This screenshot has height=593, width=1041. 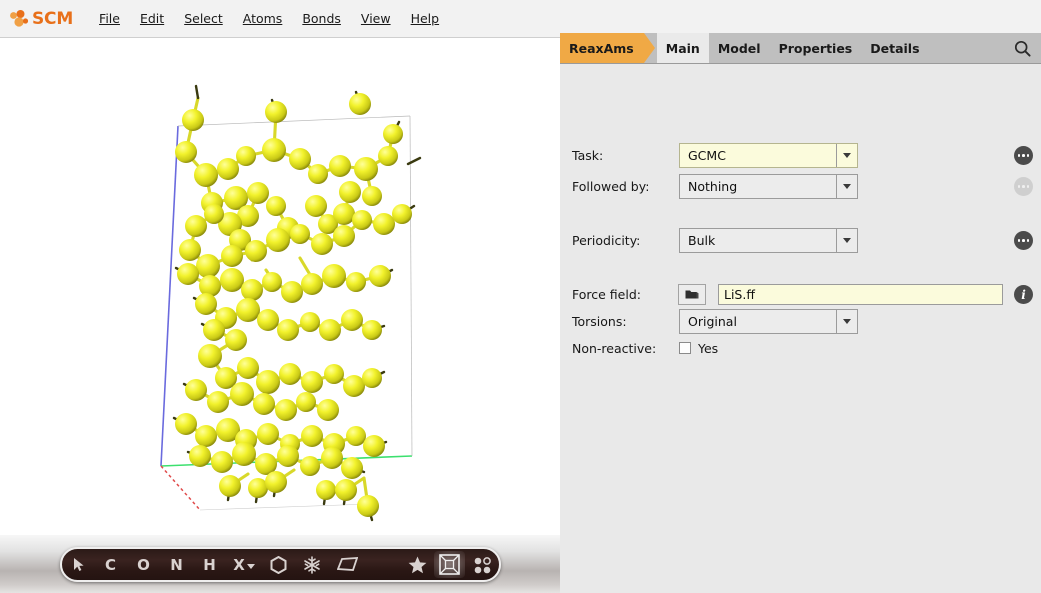 What do you see at coordinates (250, 566) in the screenshot?
I see `chevron-down-icon` at bounding box center [250, 566].